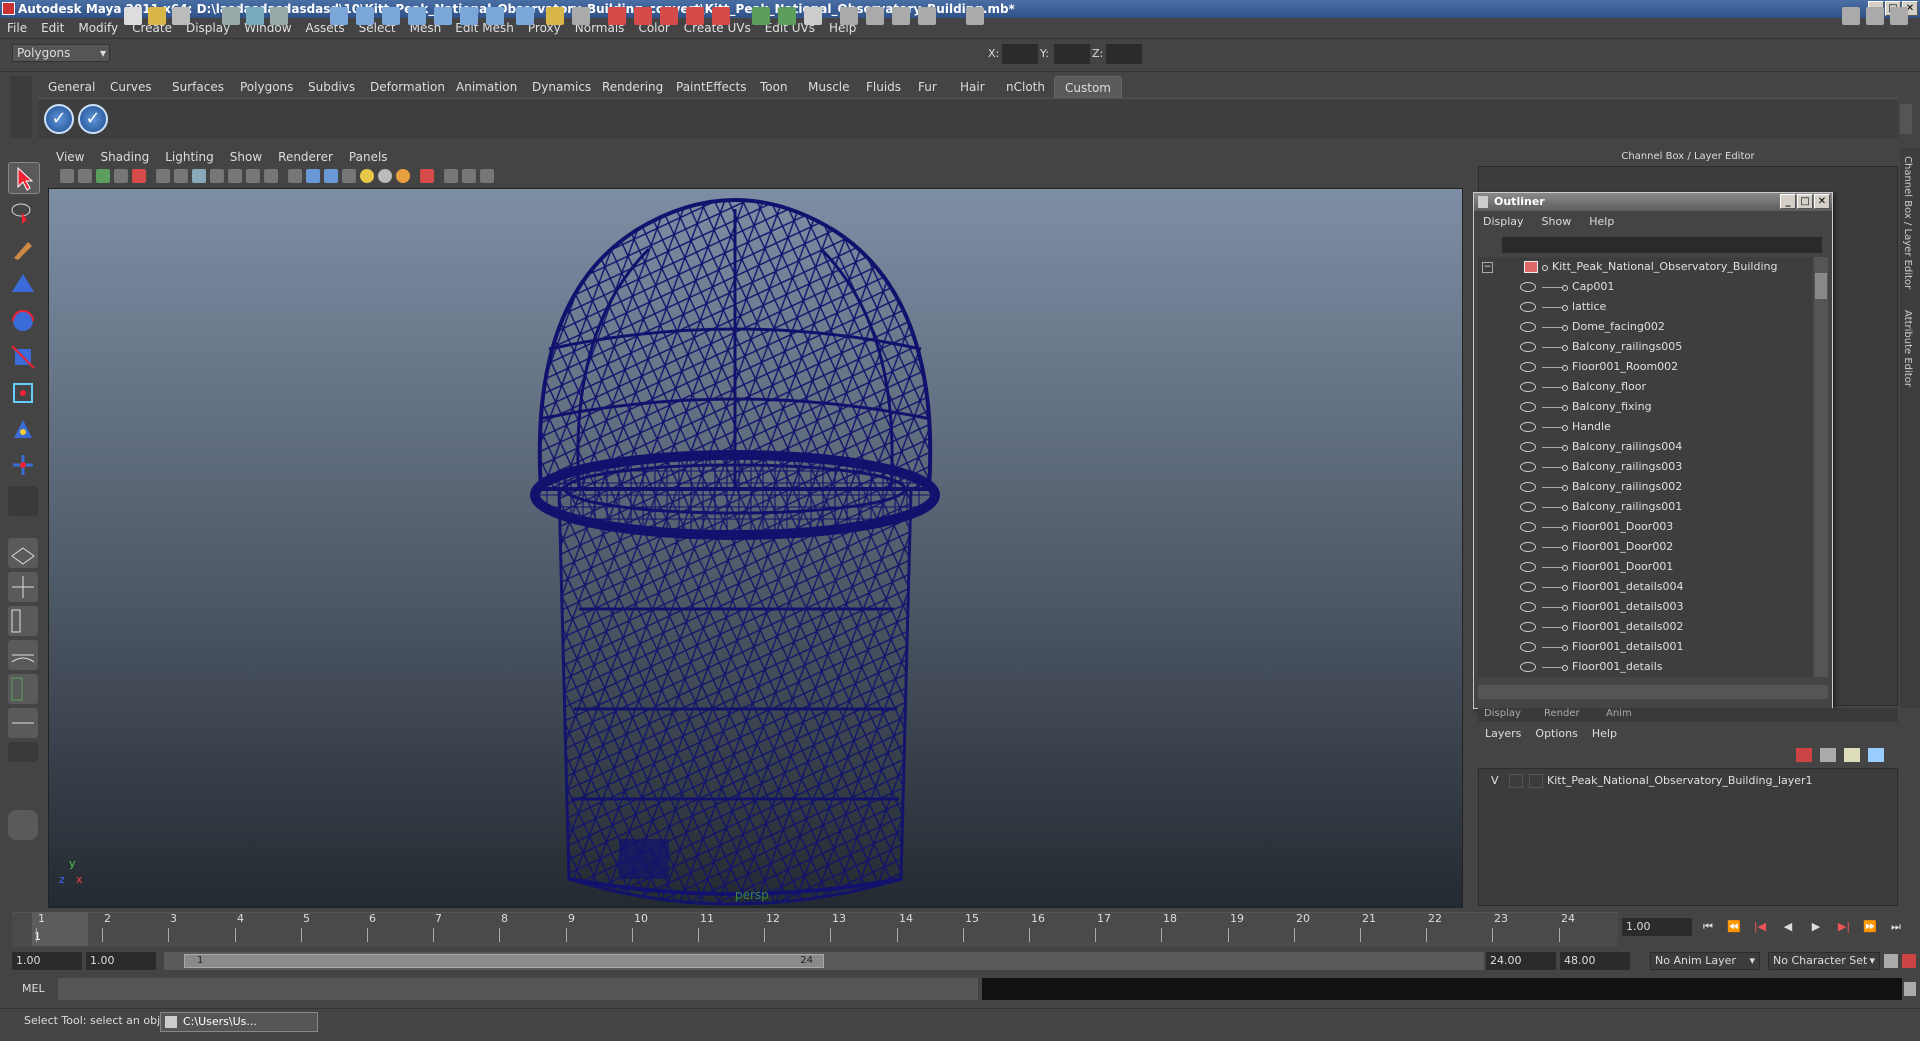 Image resolution: width=1920 pixels, height=1041 pixels. What do you see at coordinates (1875, 16) in the screenshot?
I see `show-tool-settings-icon` at bounding box center [1875, 16].